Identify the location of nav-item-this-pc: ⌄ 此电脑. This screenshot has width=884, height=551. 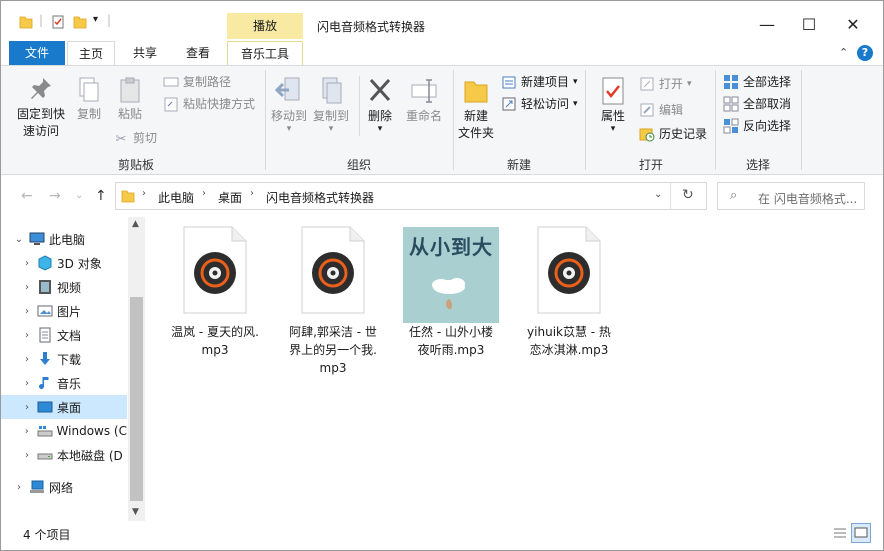
(64, 239).